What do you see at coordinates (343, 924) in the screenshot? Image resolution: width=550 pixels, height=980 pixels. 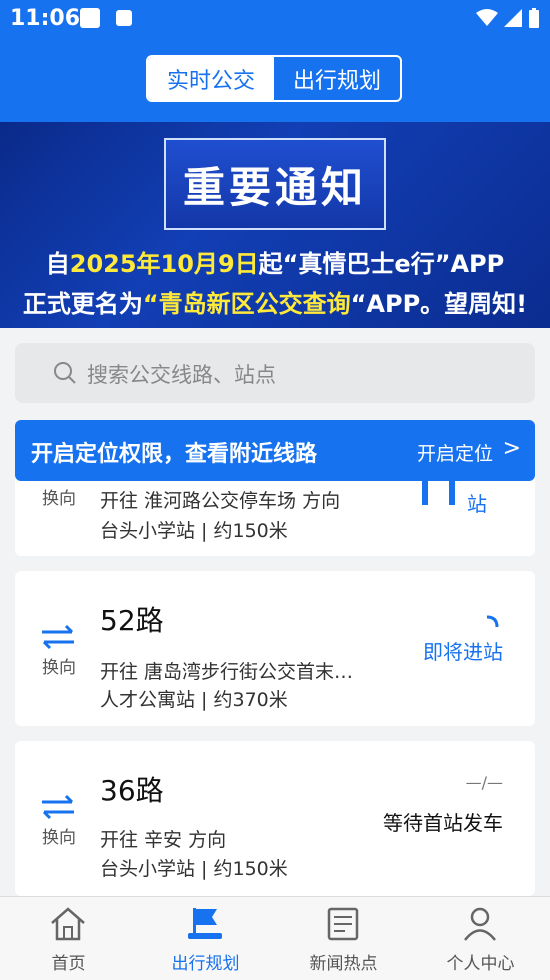 I see `news-icon` at bounding box center [343, 924].